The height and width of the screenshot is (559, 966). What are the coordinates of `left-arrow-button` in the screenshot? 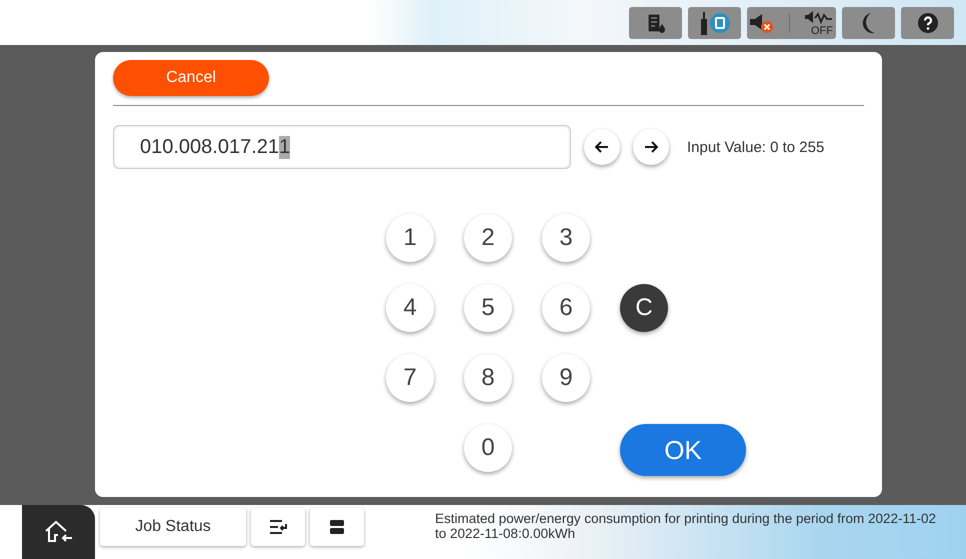 It's located at (602, 147).